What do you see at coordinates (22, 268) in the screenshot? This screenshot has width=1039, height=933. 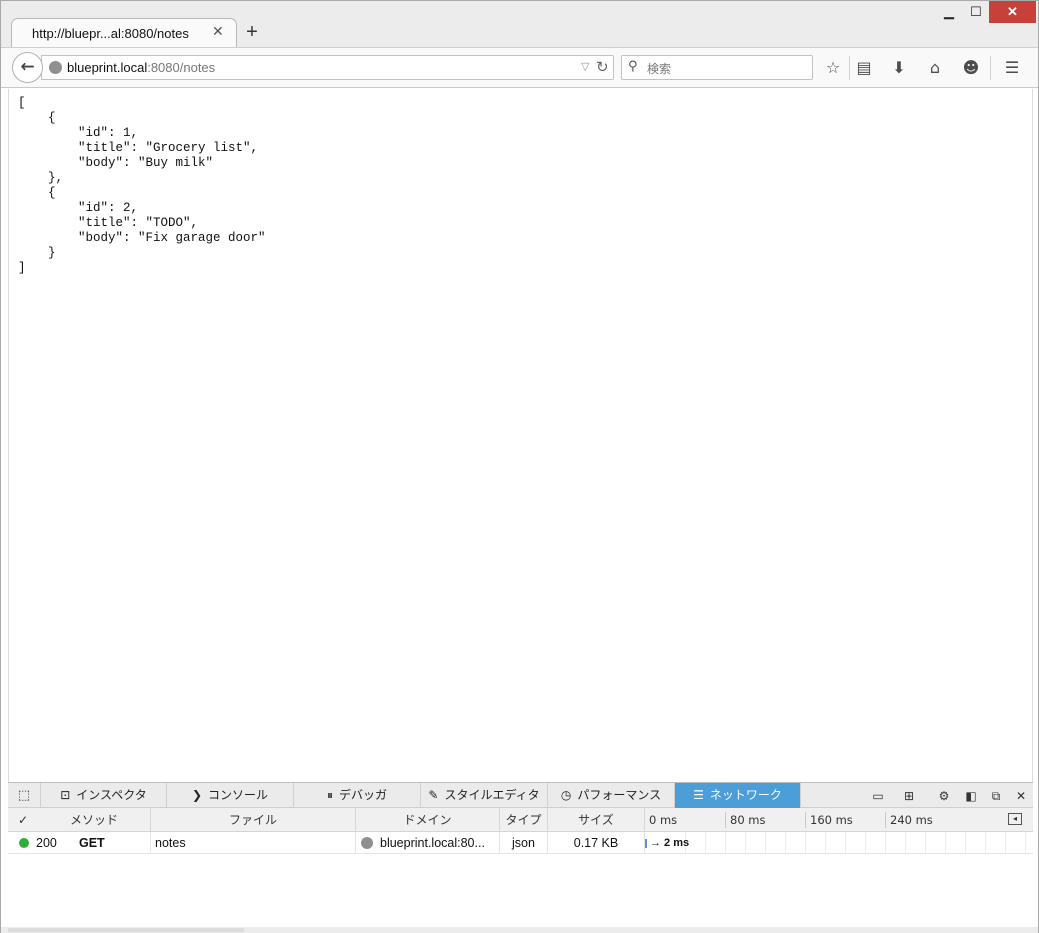 I see `json-line: ]` at bounding box center [22, 268].